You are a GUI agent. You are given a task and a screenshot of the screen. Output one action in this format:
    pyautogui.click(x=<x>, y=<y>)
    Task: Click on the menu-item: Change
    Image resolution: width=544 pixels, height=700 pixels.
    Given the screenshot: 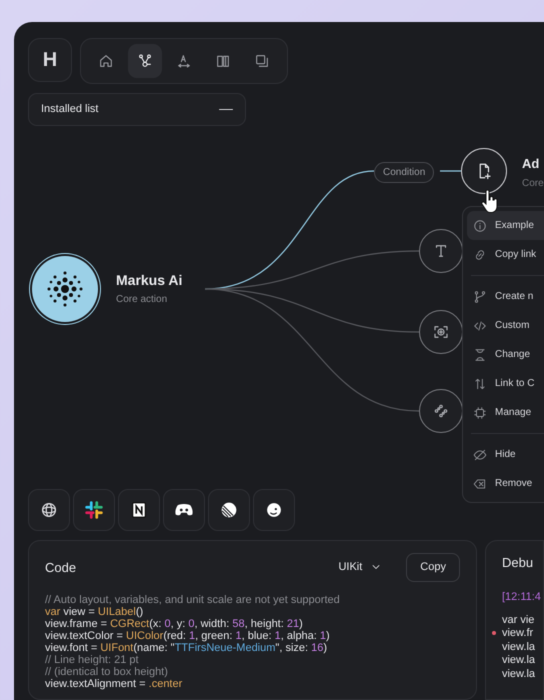 What is the action you would take?
    pyautogui.click(x=505, y=354)
    